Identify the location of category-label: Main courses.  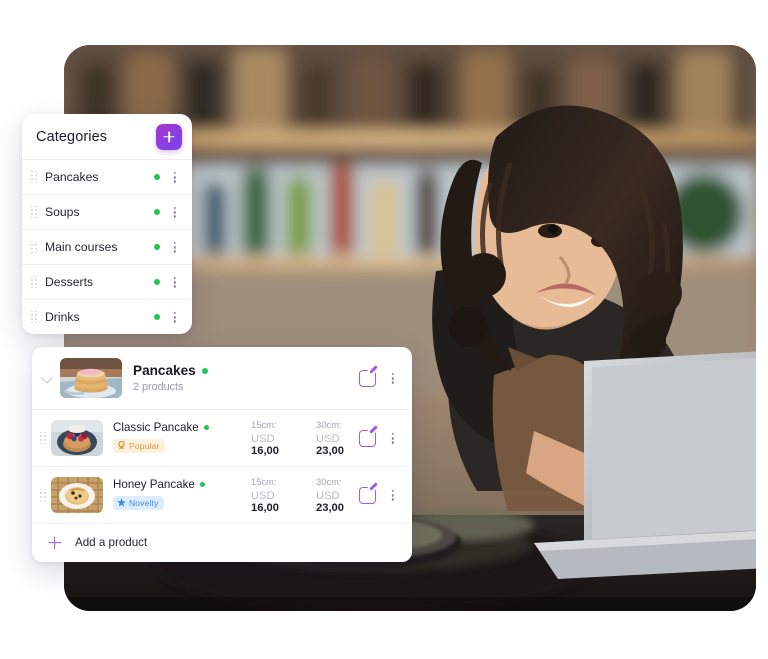
(81, 247).